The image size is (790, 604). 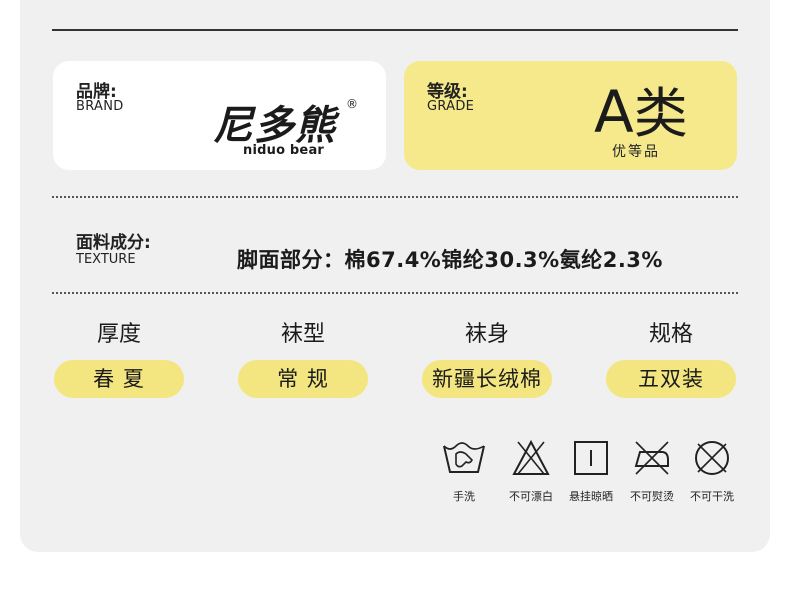 What do you see at coordinates (451, 106) in the screenshot?
I see `grade-label-en: GRADE` at bounding box center [451, 106].